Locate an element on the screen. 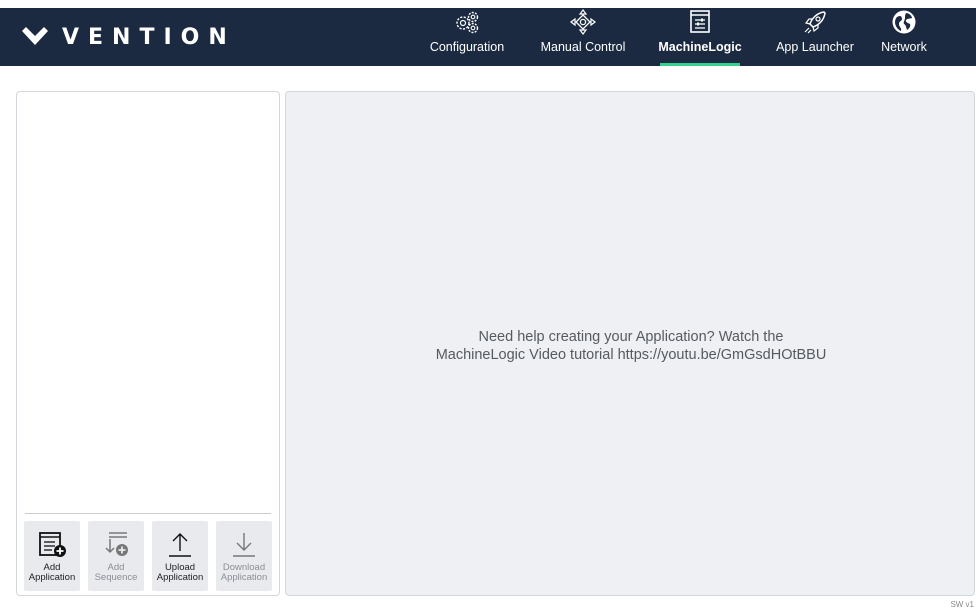  add-application-button: Add Application is located at coordinates (52, 556).